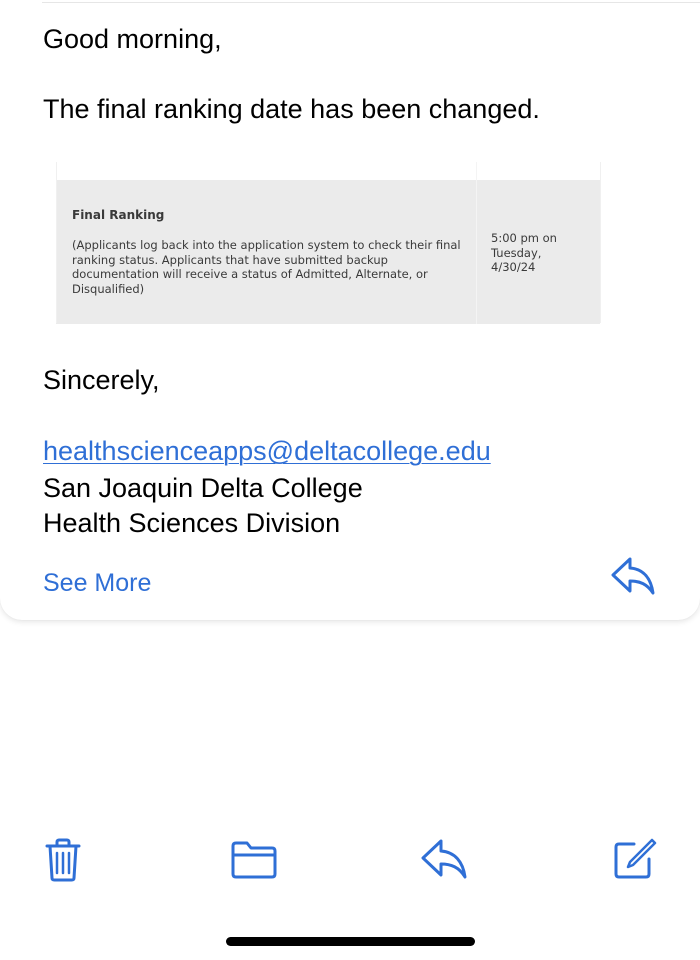 The height and width of the screenshot is (960, 700). What do you see at coordinates (524, 252) in the screenshot?
I see `event-time: 5:00 pm on Tuesday, 4/30/24` at bounding box center [524, 252].